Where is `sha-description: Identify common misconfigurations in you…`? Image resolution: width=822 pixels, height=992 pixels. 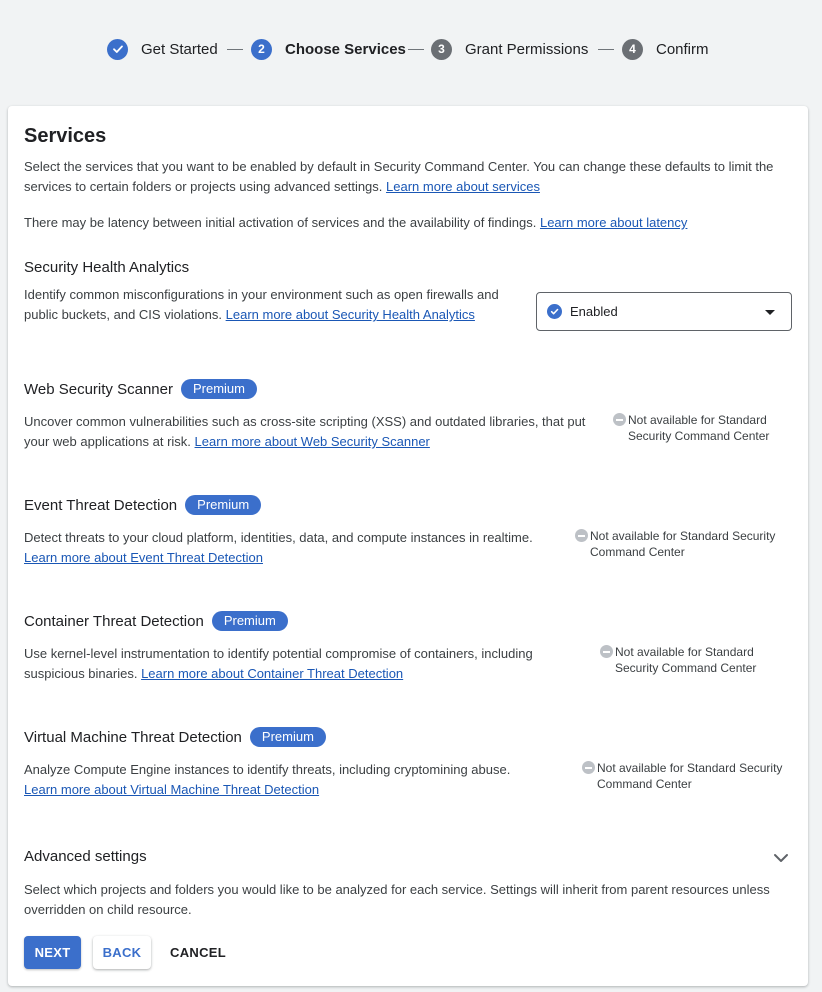 sha-description: Identify common misconfigurations in you… is located at coordinates (274, 305).